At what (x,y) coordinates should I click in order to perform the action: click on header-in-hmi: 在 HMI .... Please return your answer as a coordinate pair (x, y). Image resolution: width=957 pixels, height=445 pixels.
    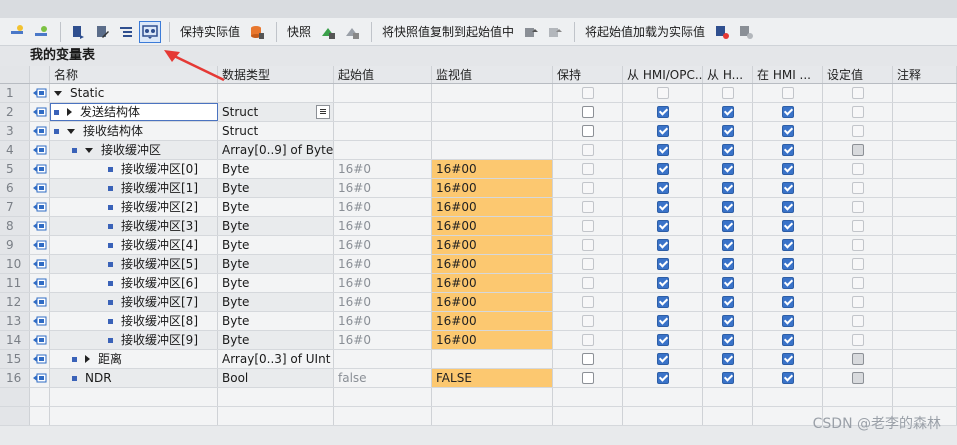
    Looking at the image, I should click on (788, 74).